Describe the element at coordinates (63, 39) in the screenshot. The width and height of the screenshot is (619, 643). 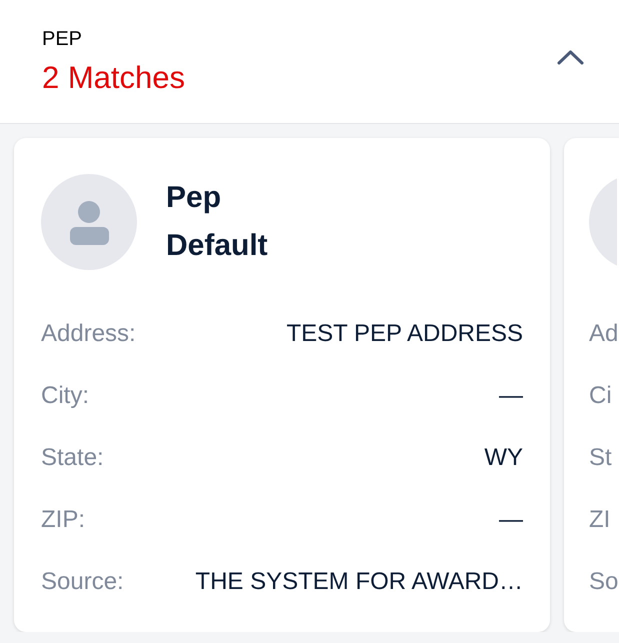
I see `section-title: PEP` at that location.